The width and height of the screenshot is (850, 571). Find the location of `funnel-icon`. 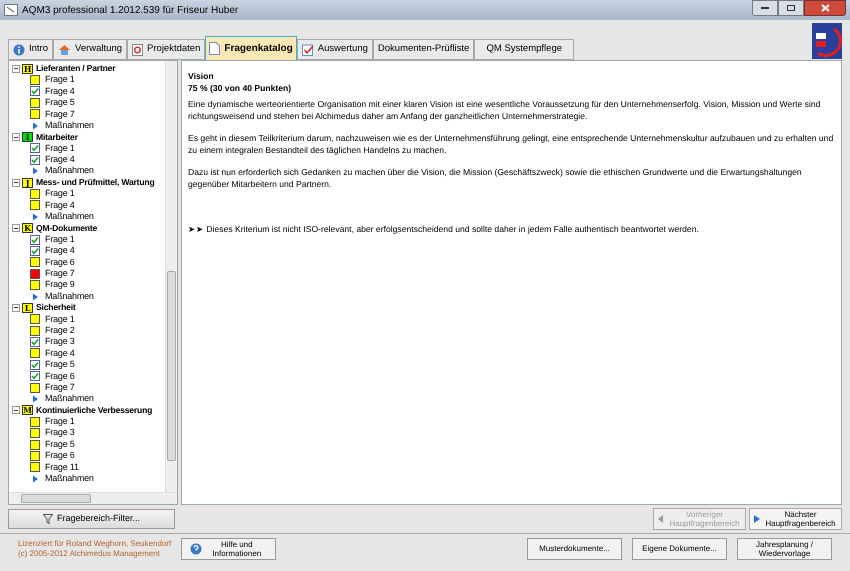

funnel-icon is located at coordinates (47, 519).